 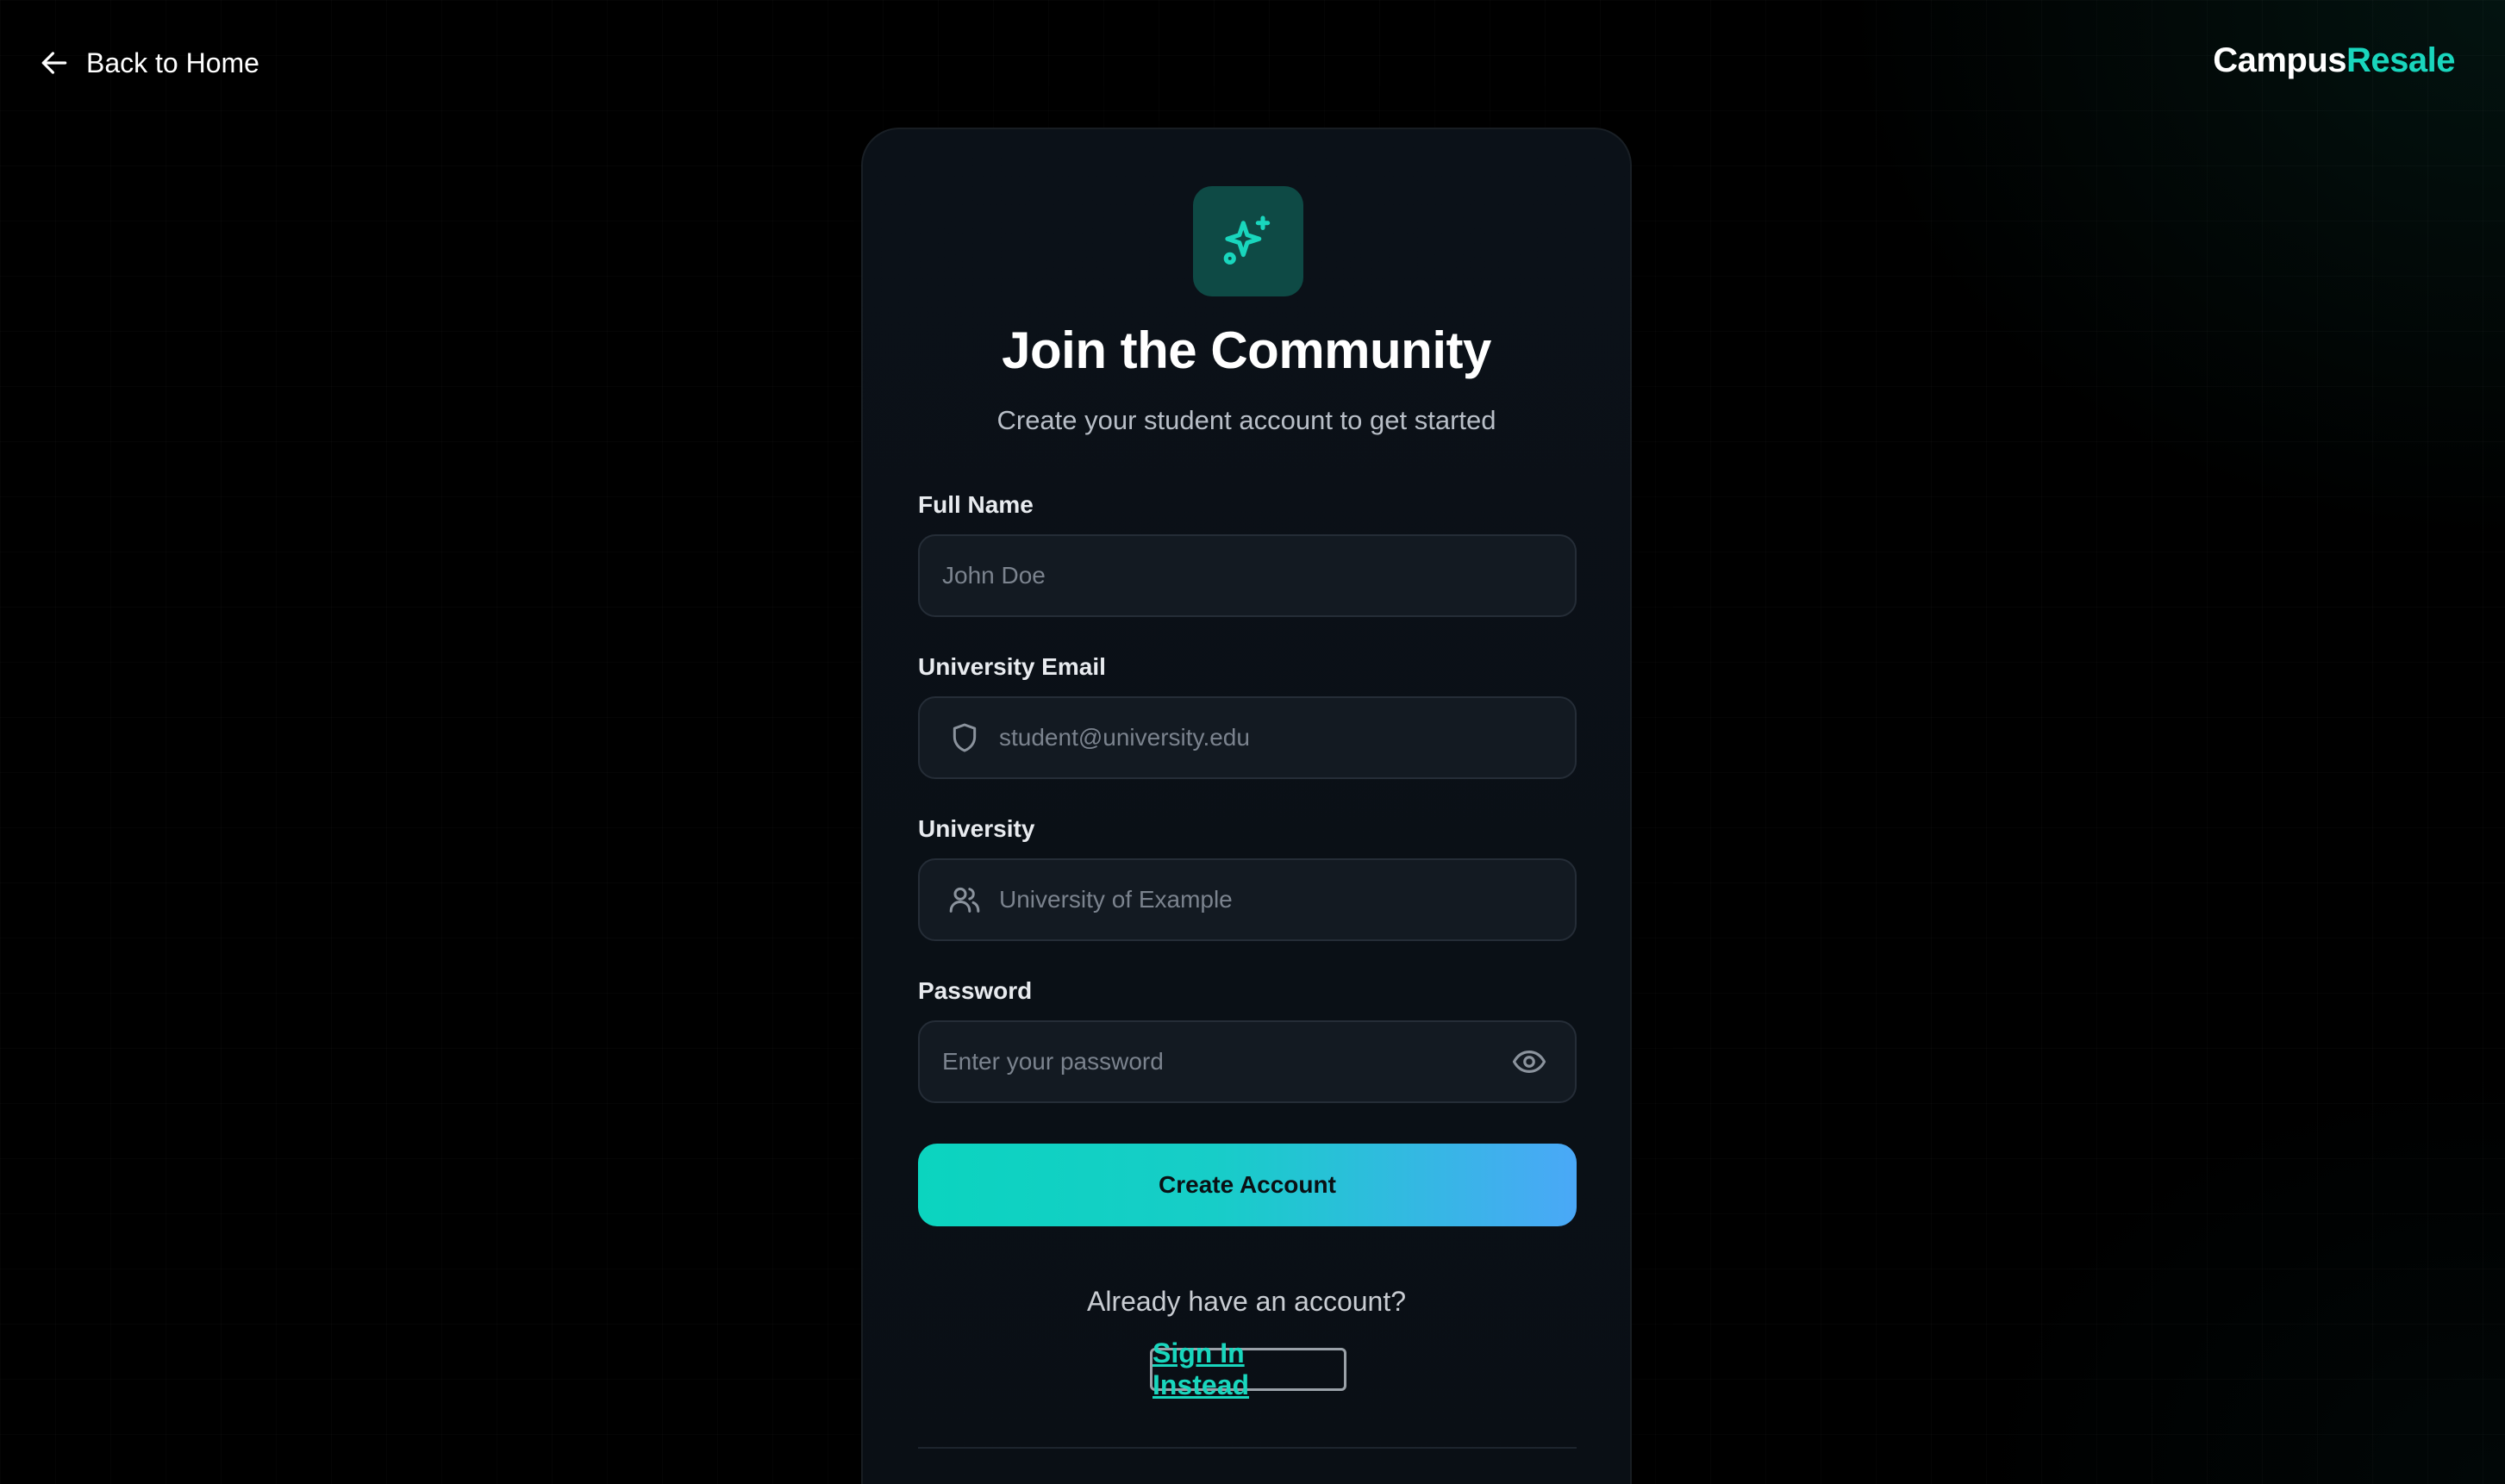 What do you see at coordinates (1287, 738) in the screenshot?
I see `email-input` at bounding box center [1287, 738].